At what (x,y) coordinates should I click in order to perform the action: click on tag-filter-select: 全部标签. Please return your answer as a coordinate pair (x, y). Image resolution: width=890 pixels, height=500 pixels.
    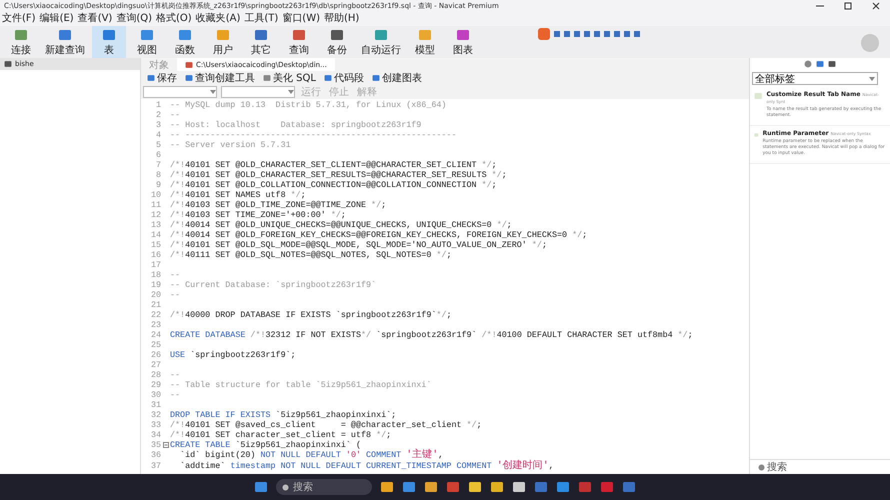
    Looking at the image, I should click on (815, 78).